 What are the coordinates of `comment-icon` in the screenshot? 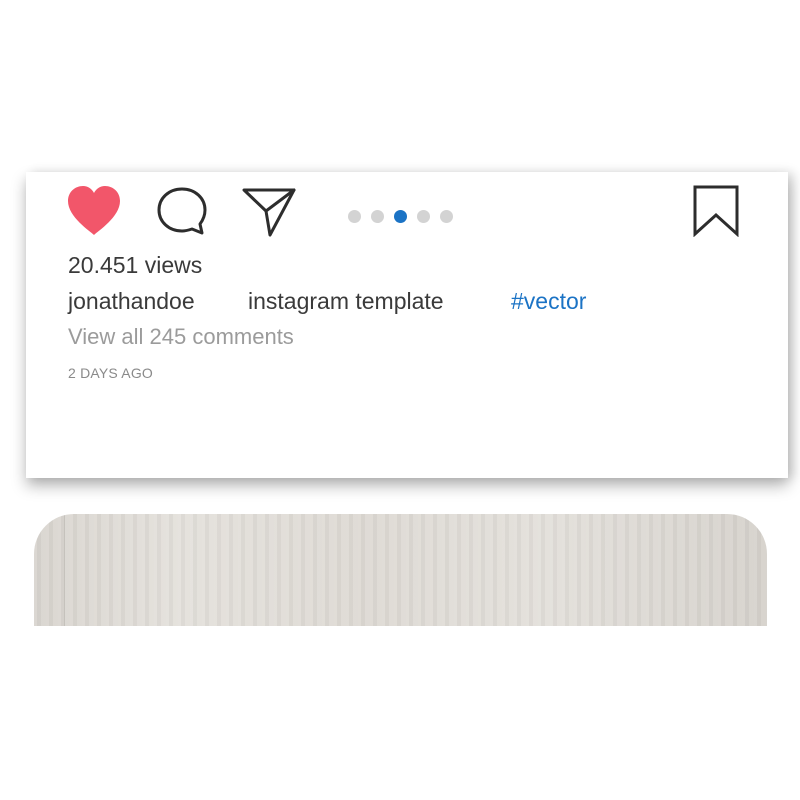 It's located at (182, 211).